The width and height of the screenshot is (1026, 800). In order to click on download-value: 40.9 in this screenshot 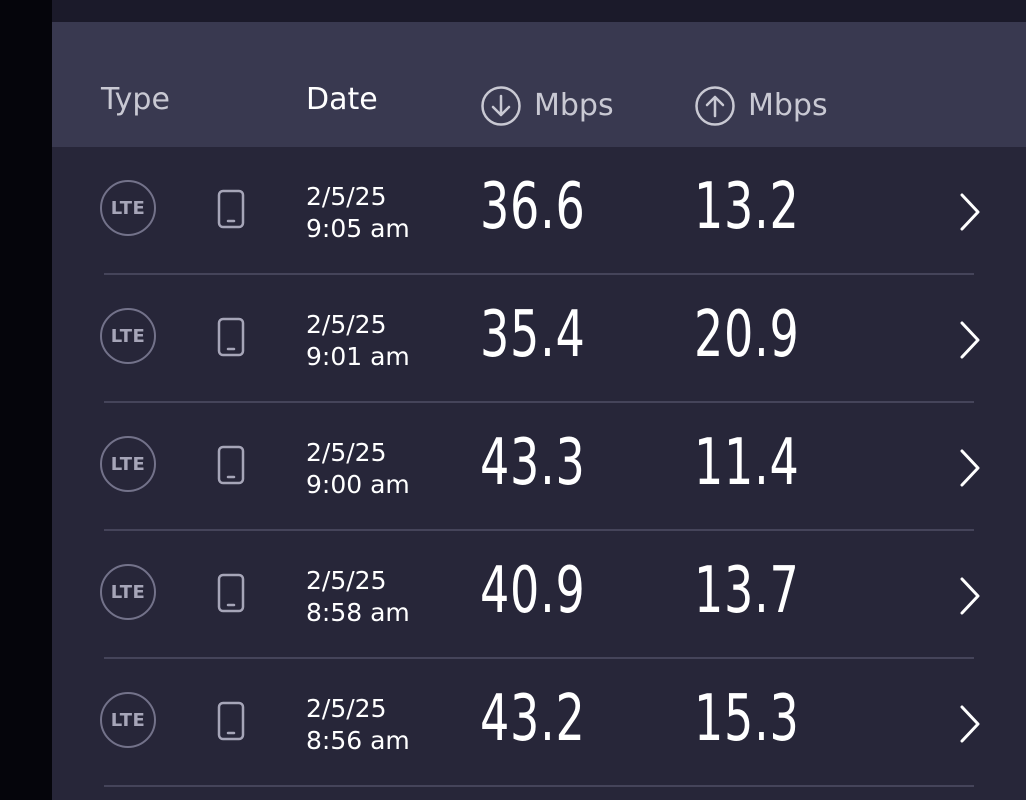, I will do `click(533, 591)`.